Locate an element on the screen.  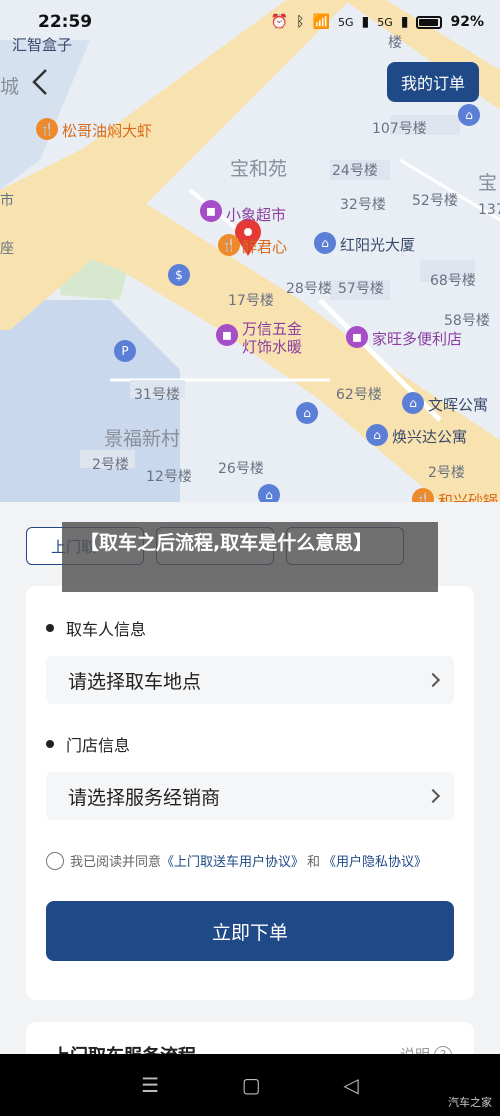
pickup-location-placeholder: 请选择取车地点 is located at coordinates (135, 681).